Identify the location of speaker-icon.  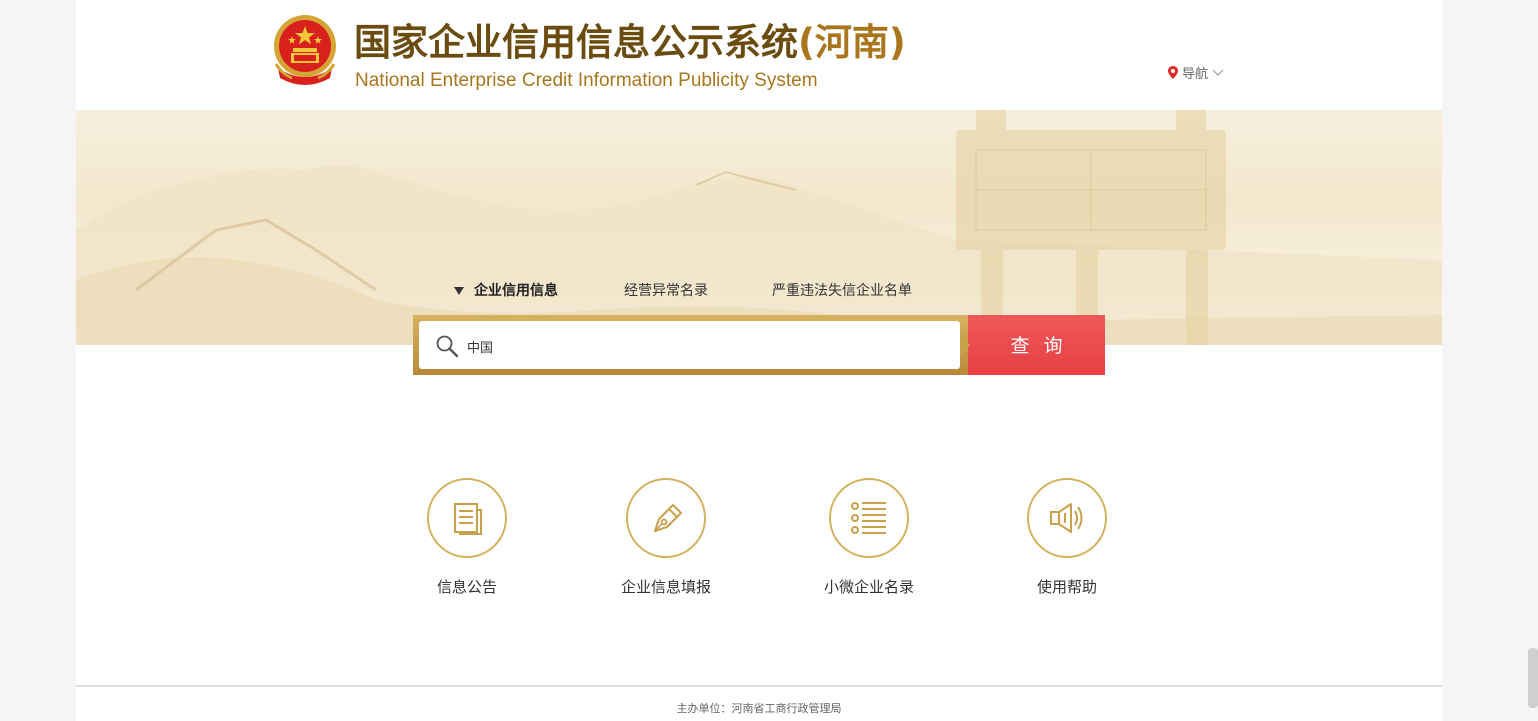
(1066, 518).